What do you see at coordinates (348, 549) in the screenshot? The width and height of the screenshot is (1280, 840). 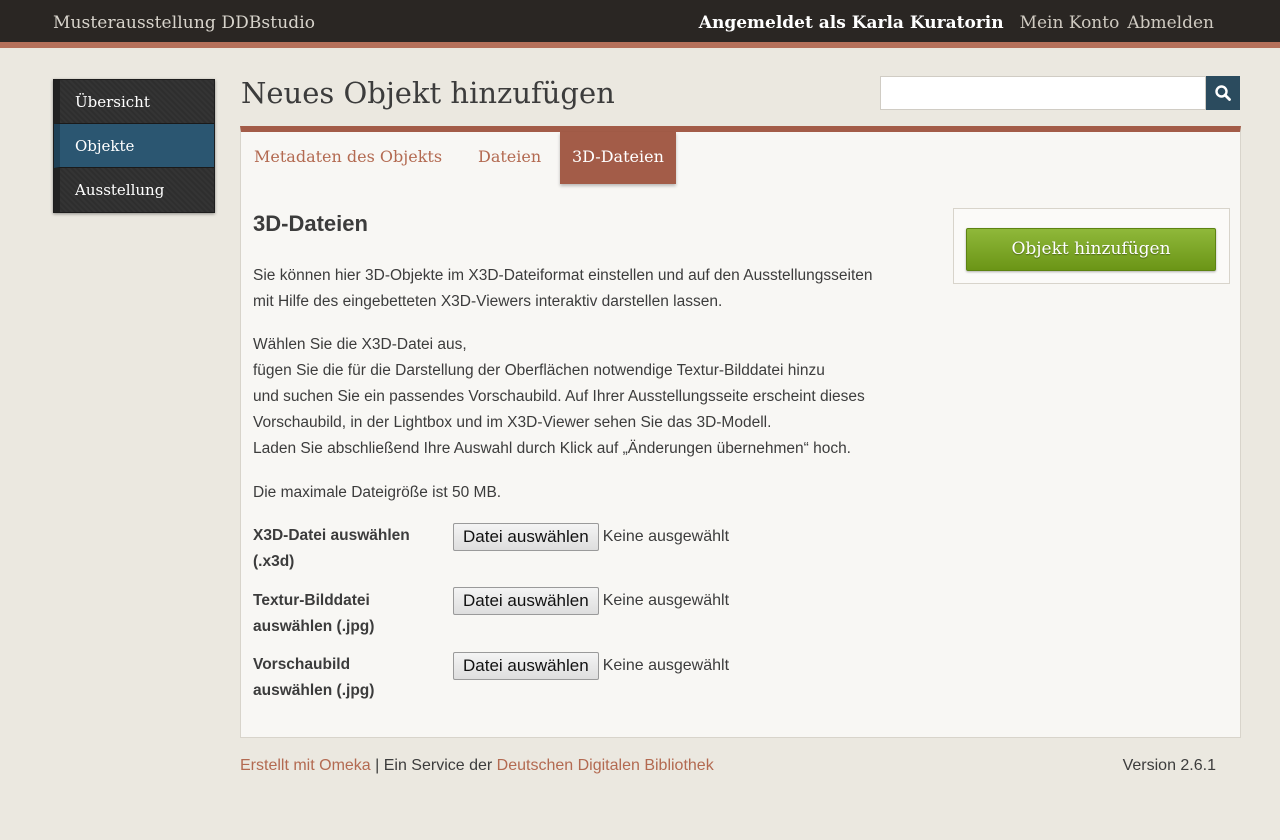 I see `x3d-file-label: X3D-Datei auswählen (.x3d)` at bounding box center [348, 549].